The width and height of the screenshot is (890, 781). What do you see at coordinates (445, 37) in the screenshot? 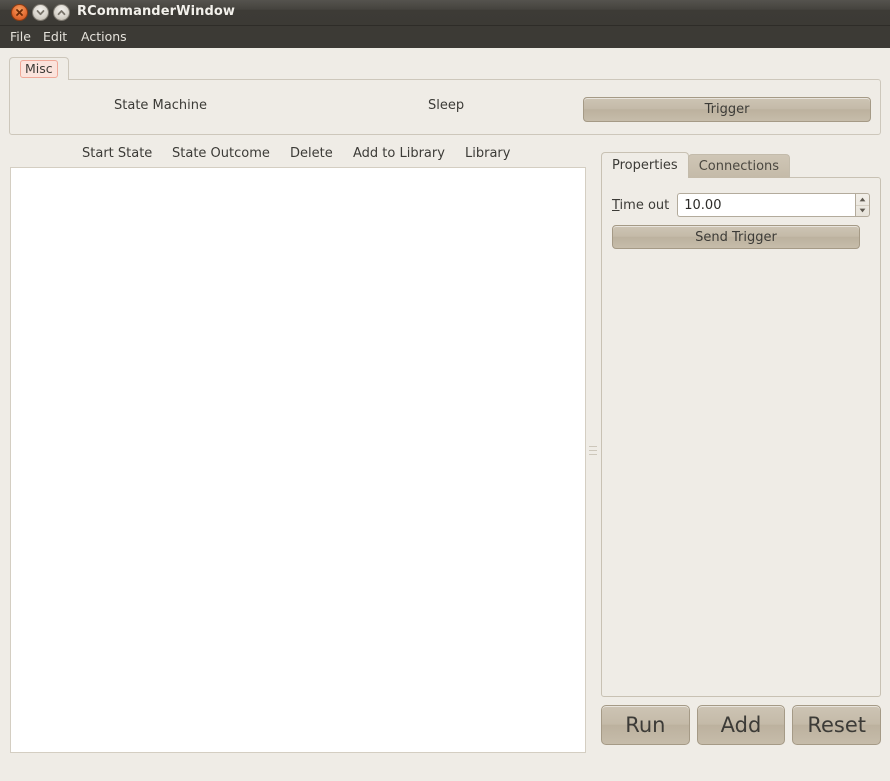
I see `menu-bar: File Edit Actions` at bounding box center [445, 37].